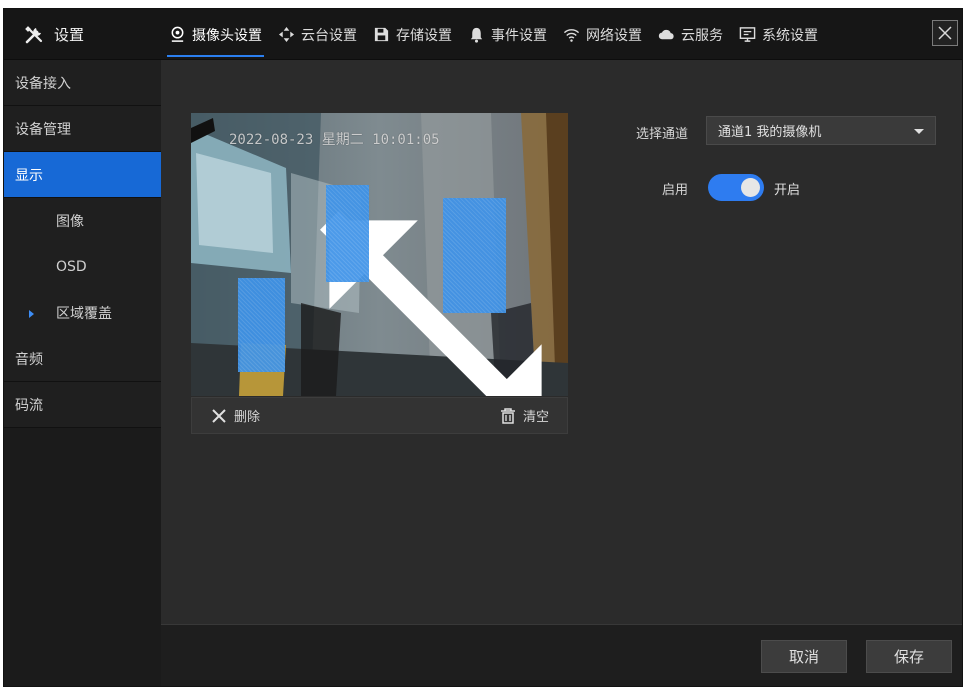  Describe the element at coordinates (82, 175) in the screenshot. I see `sidebar-item-display: 显示` at that location.